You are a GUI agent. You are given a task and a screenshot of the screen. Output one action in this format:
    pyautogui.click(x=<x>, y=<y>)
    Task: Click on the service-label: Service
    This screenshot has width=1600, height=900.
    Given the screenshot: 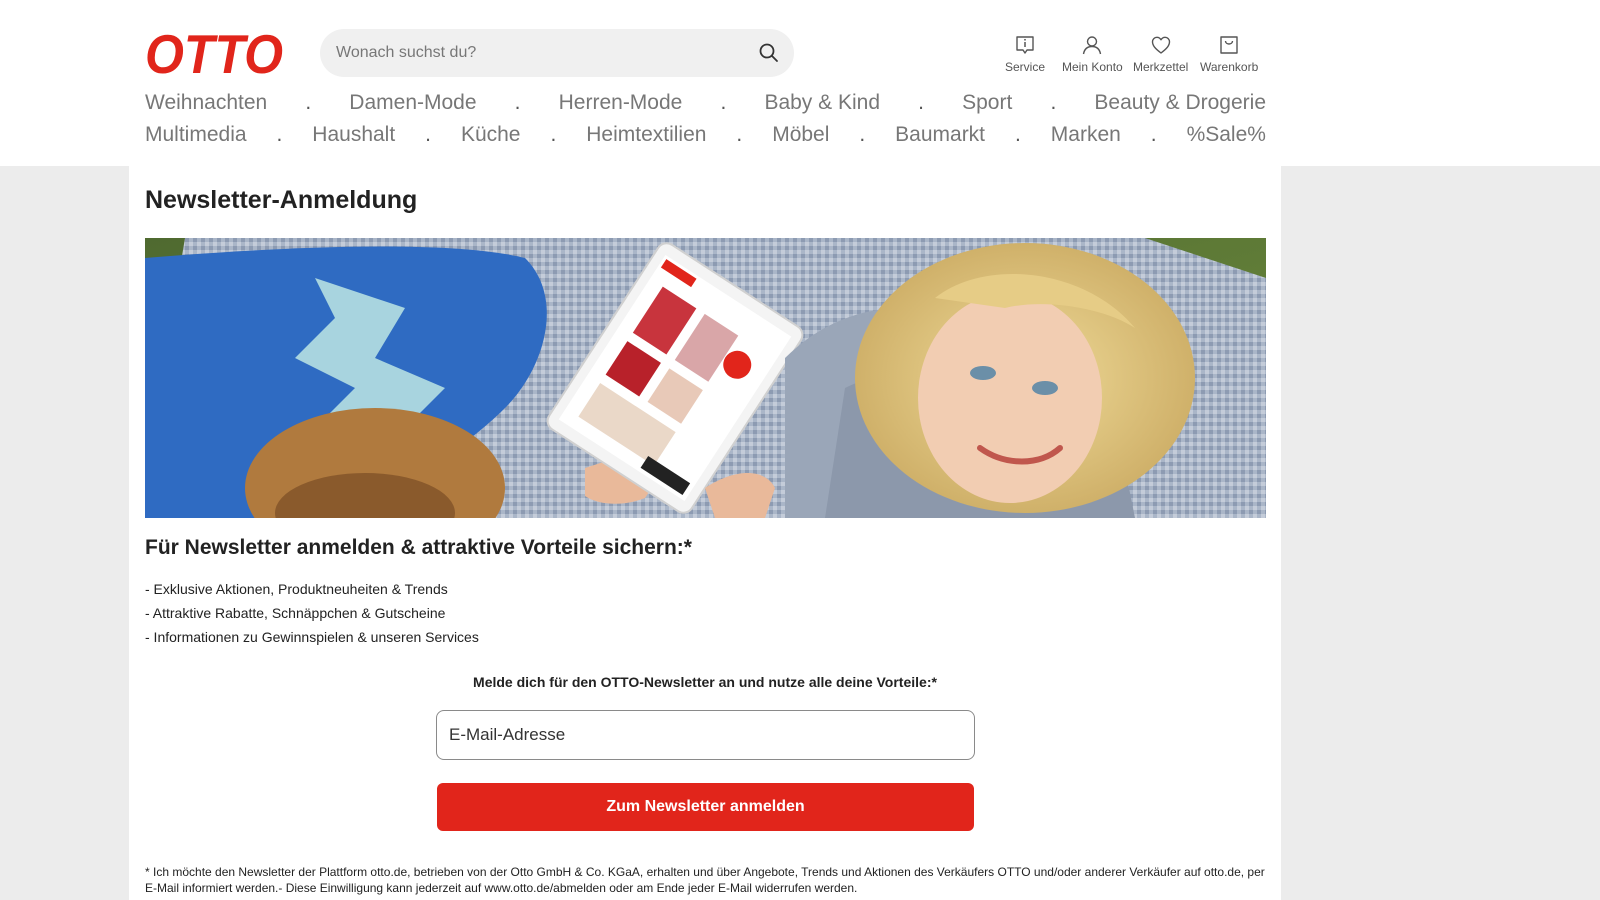 What is the action you would take?
    pyautogui.click(x=1025, y=67)
    